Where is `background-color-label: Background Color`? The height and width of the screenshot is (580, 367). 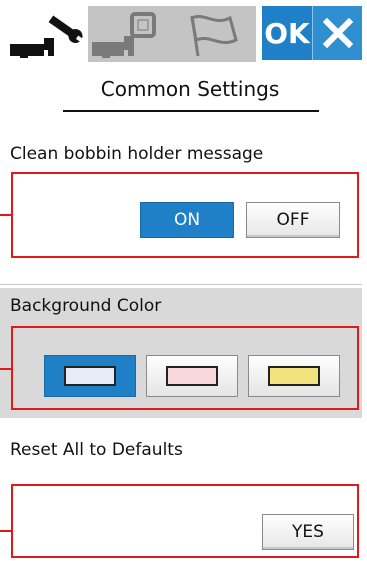 background-color-label: Background Color is located at coordinates (86, 306).